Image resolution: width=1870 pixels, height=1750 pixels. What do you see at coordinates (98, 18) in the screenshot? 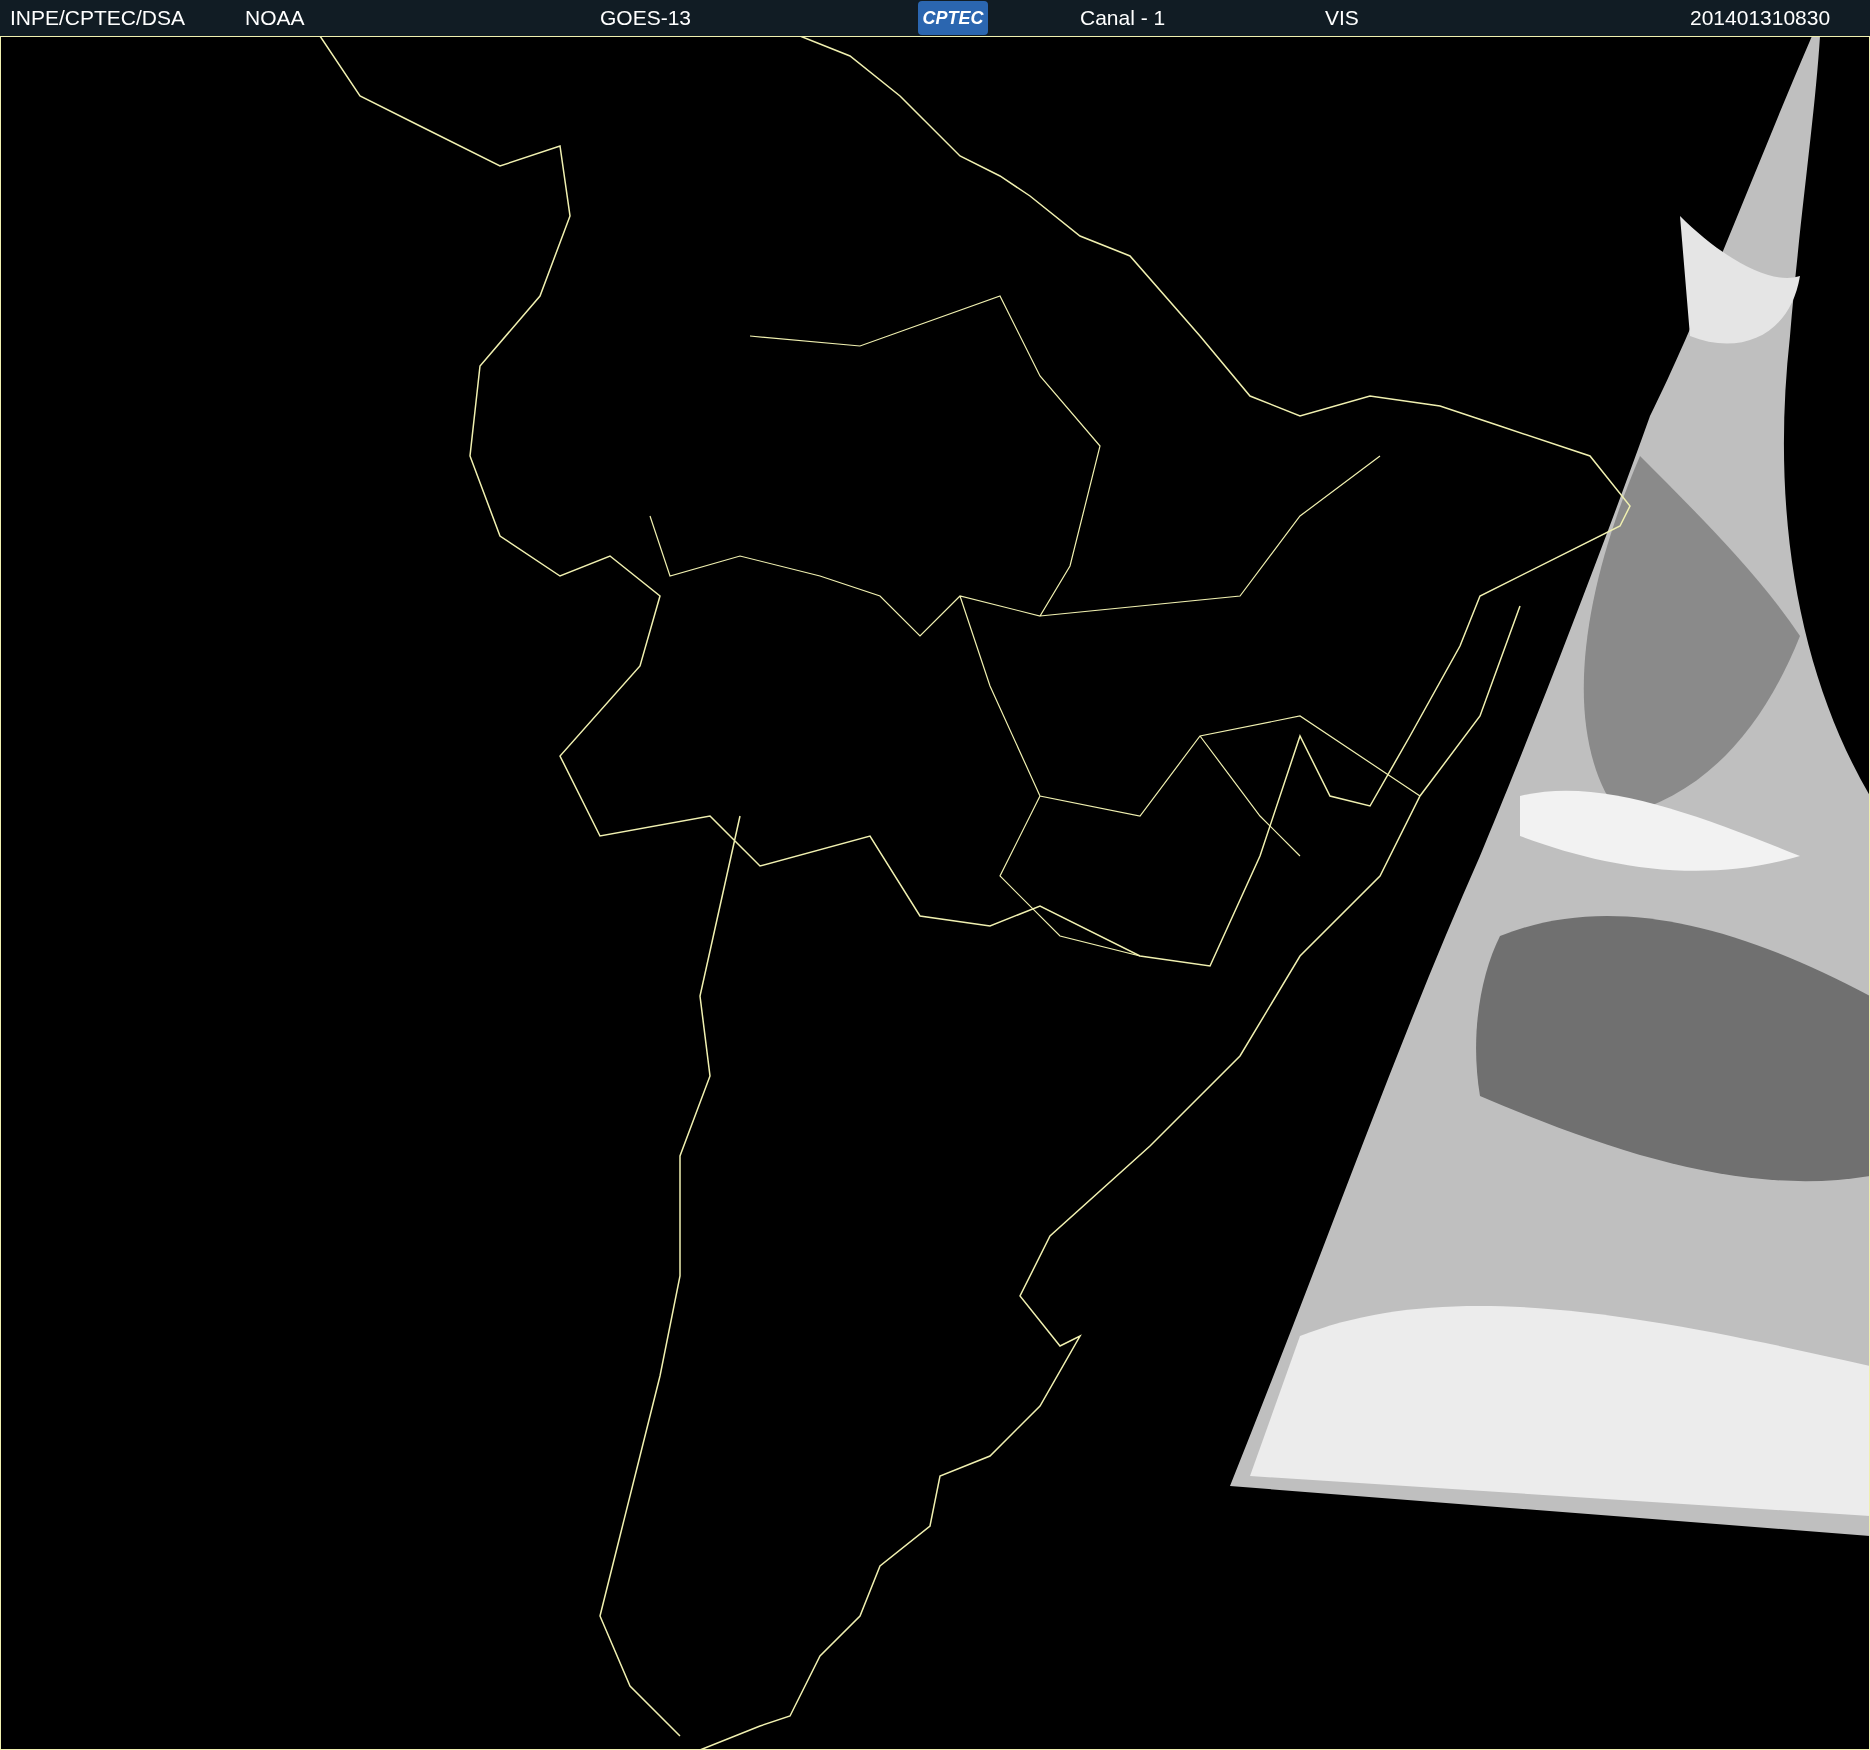
I see `source-label: INPE/CPTEC/DSA` at bounding box center [98, 18].